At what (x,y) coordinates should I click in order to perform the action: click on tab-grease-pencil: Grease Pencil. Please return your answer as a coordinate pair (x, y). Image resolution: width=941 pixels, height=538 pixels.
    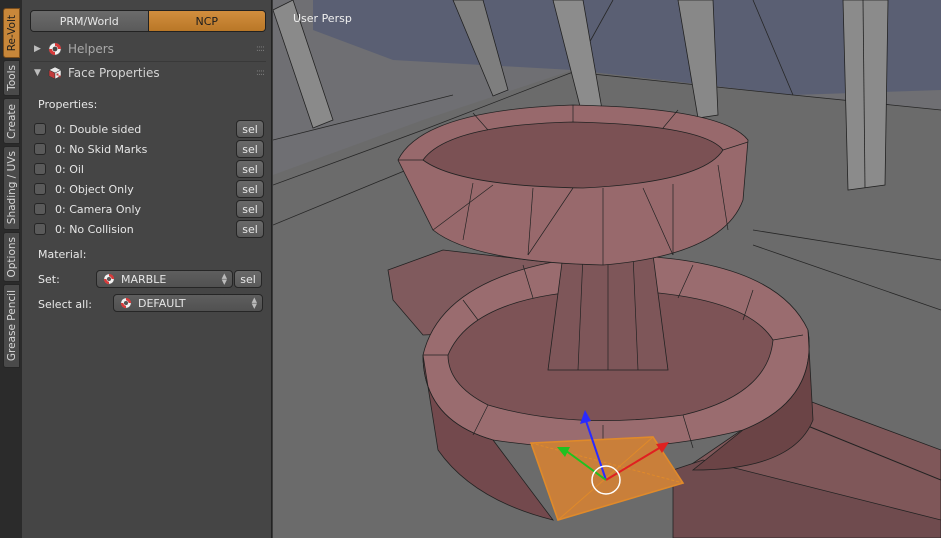
    Looking at the image, I should click on (11, 326).